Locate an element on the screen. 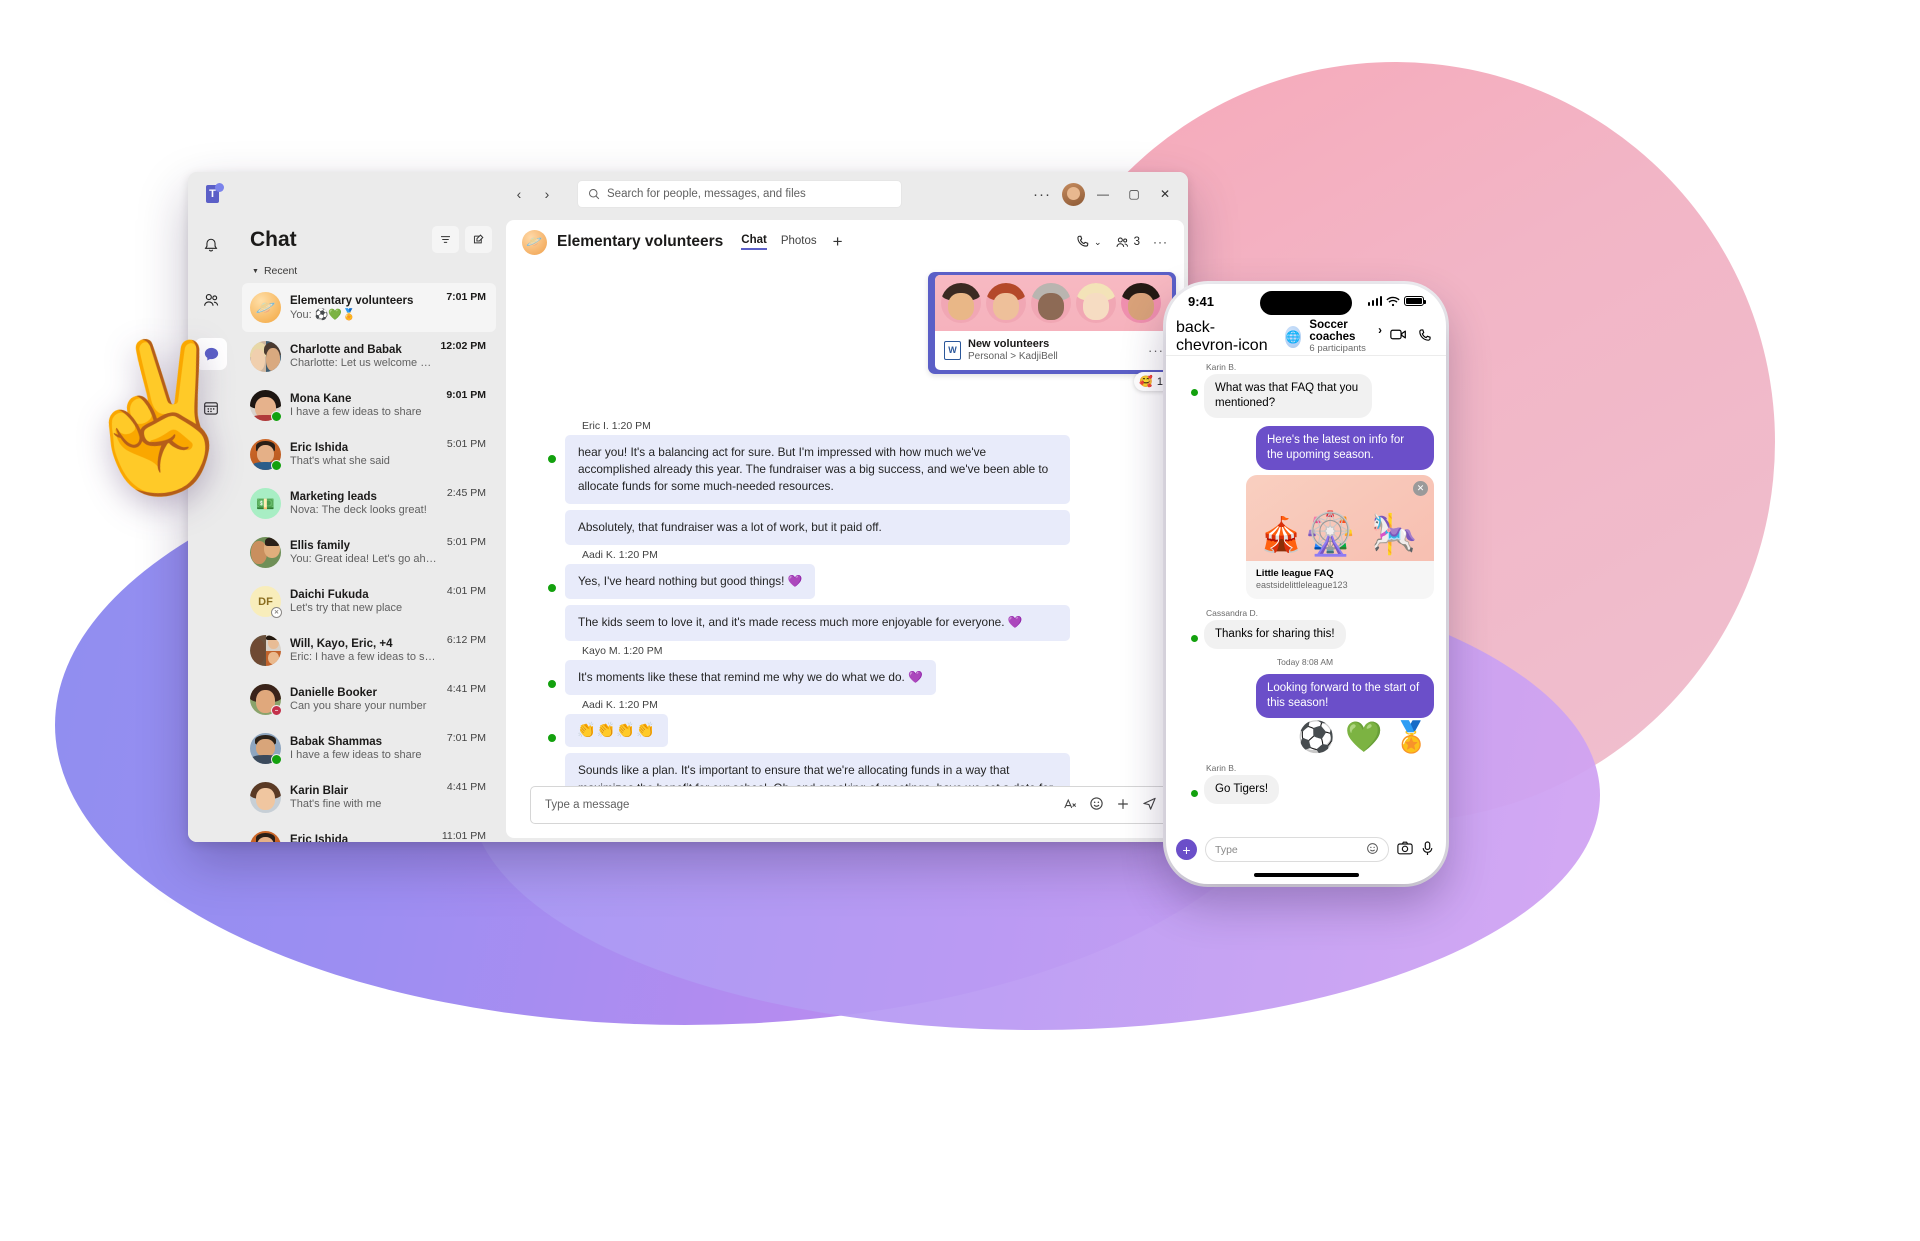 This screenshot has width=1920, height=1241. chat-list-item: Eric Ishida See you soon! 11:01 PM is located at coordinates (369, 832).